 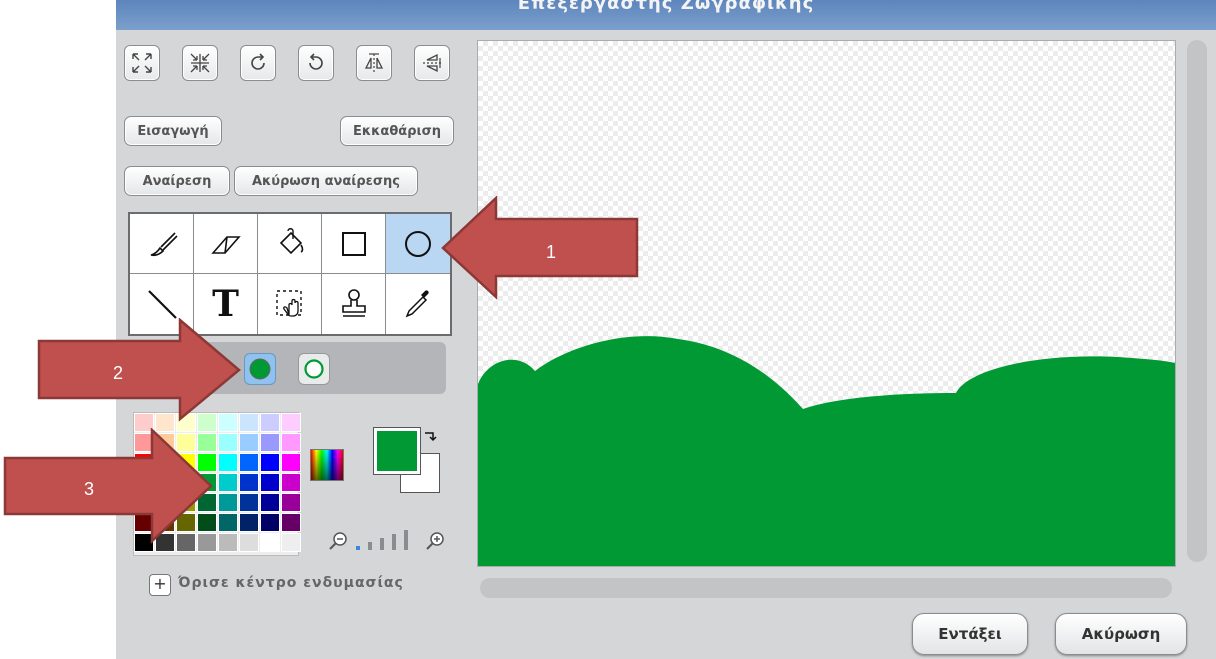 What do you see at coordinates (118, 373) in the screenshot?
I see `annotation-label-2: 2` at bounding box center [118, 373].